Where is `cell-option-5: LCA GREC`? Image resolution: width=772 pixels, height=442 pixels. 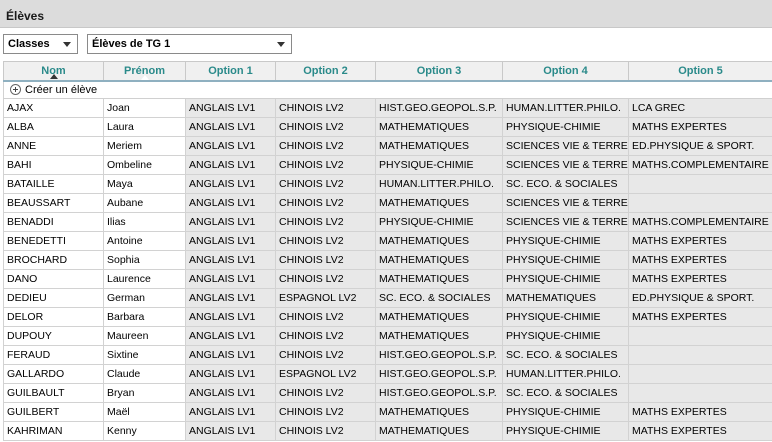 cell-option-5: LCA GREC is located at coordinates (700, 108).